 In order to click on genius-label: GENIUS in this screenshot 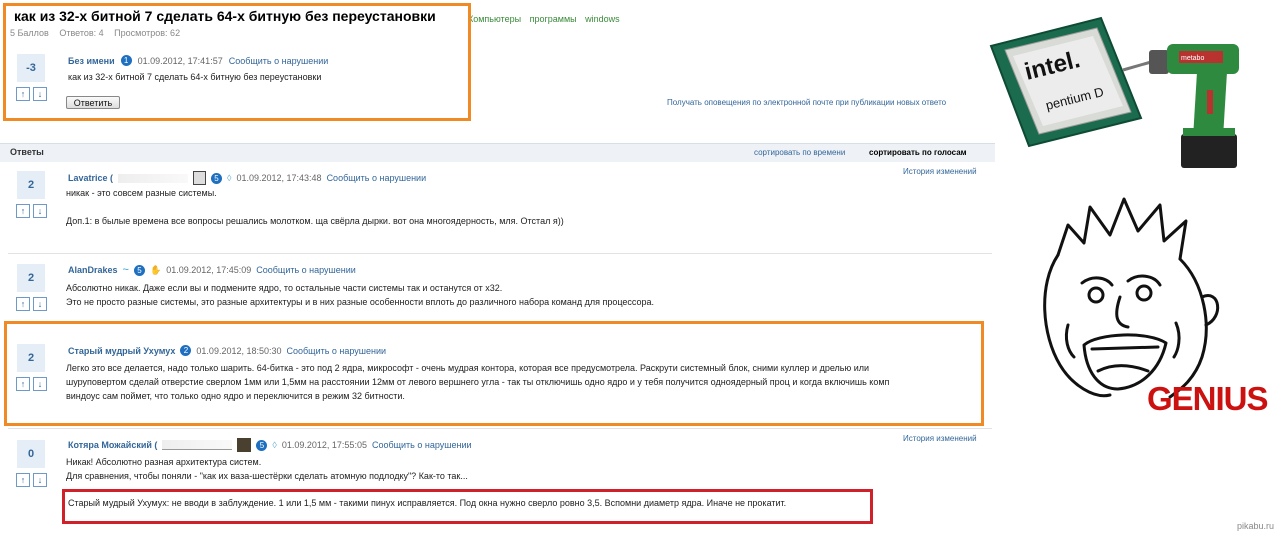, I will do `click(1208, 398)`.